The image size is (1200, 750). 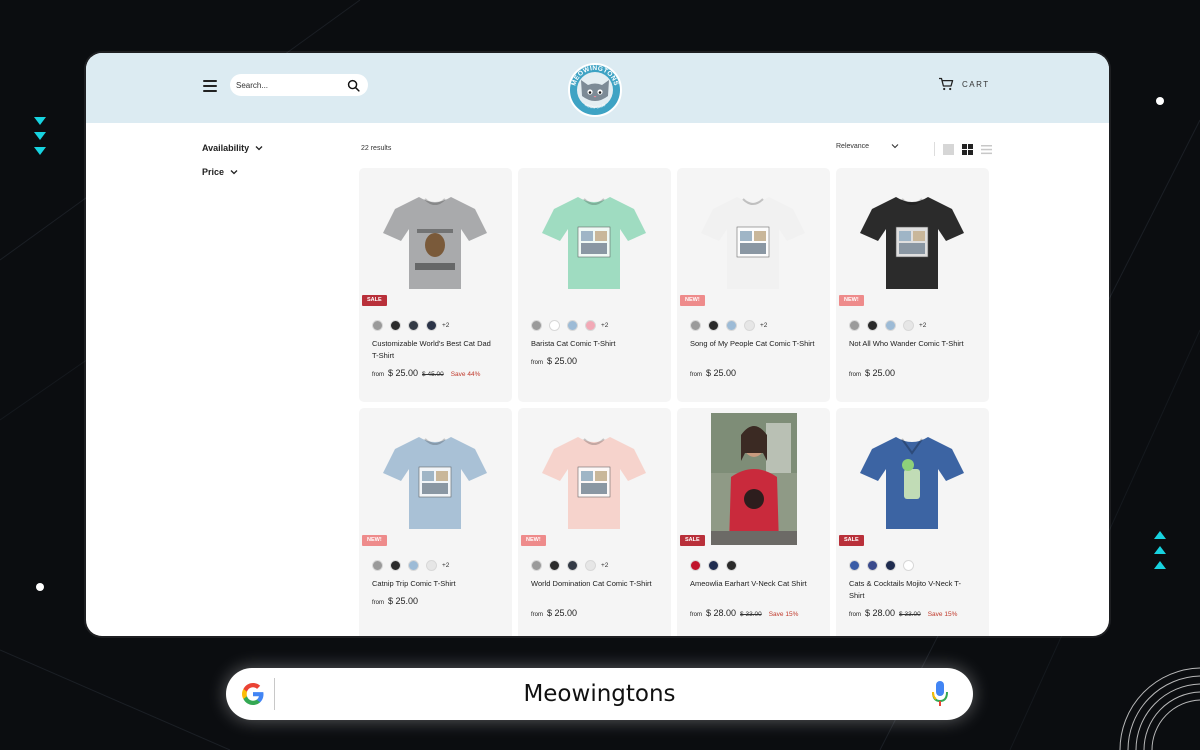 I want to click on product-title: World Domination Cat Comic T-Shirt, so click(x=593, y=584).